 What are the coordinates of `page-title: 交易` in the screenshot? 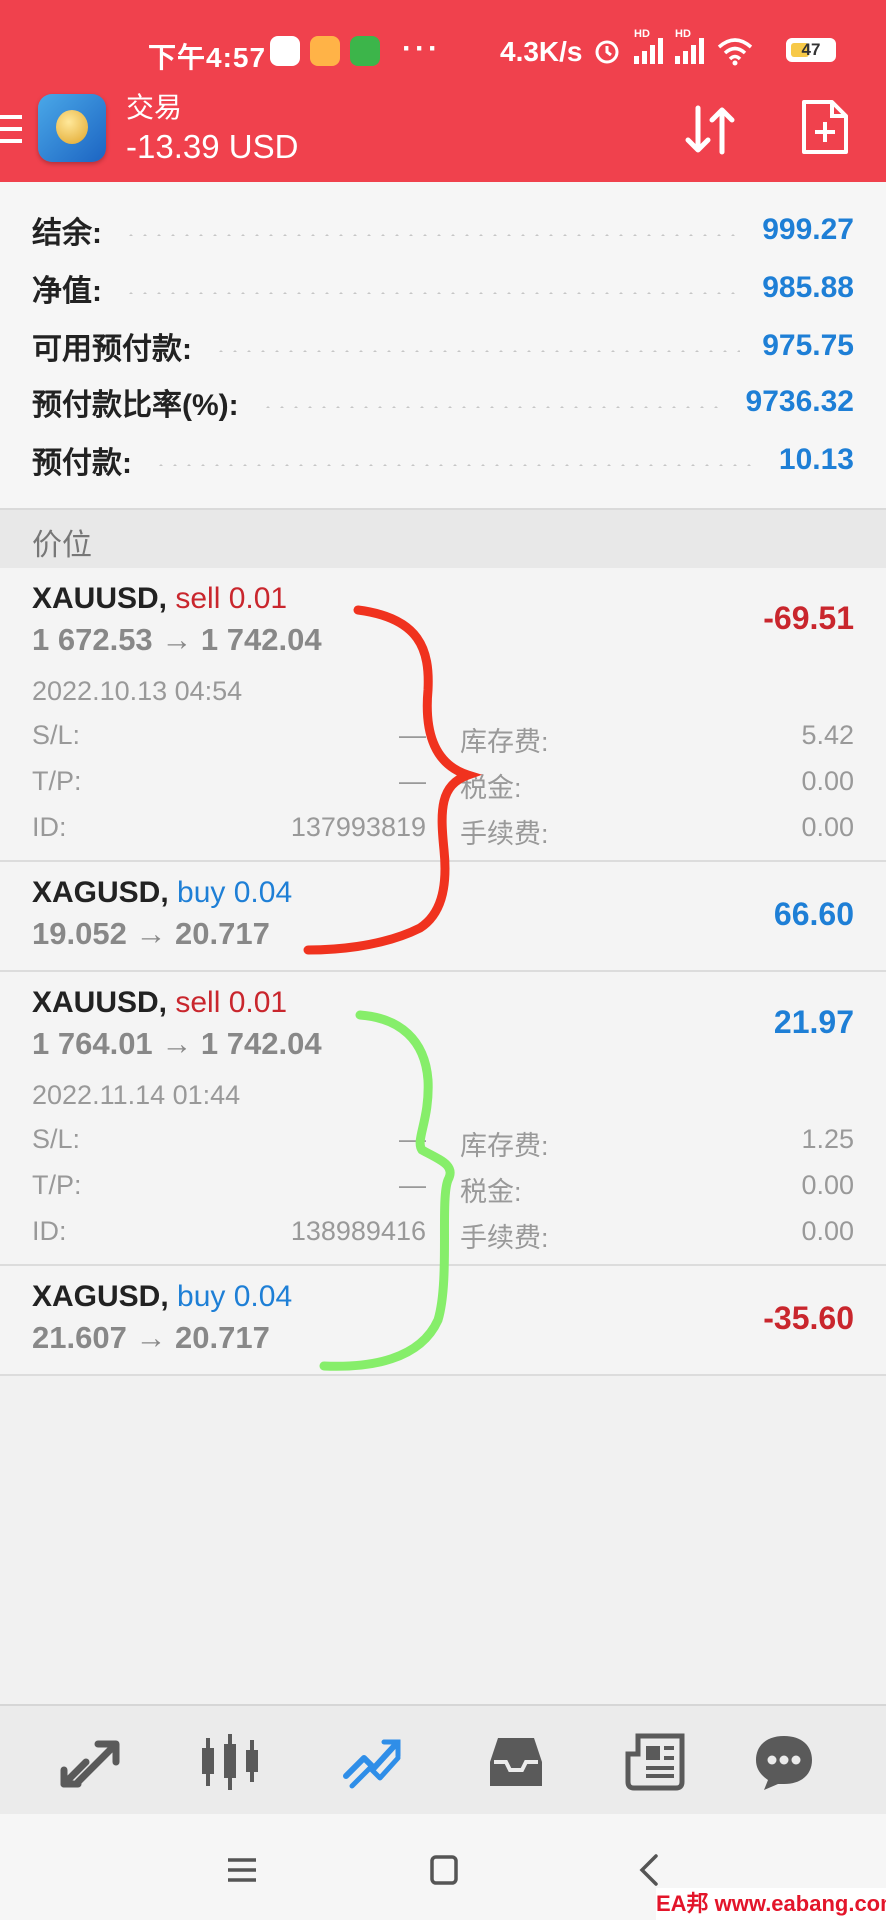 It's located at (154, 107).